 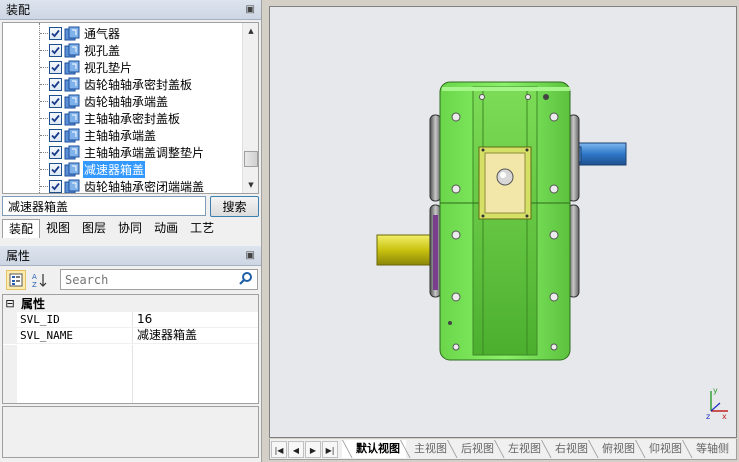 I want to click on tree-item-label: 主轴轴承端盖调整垫片, so click(x=144, y=152).